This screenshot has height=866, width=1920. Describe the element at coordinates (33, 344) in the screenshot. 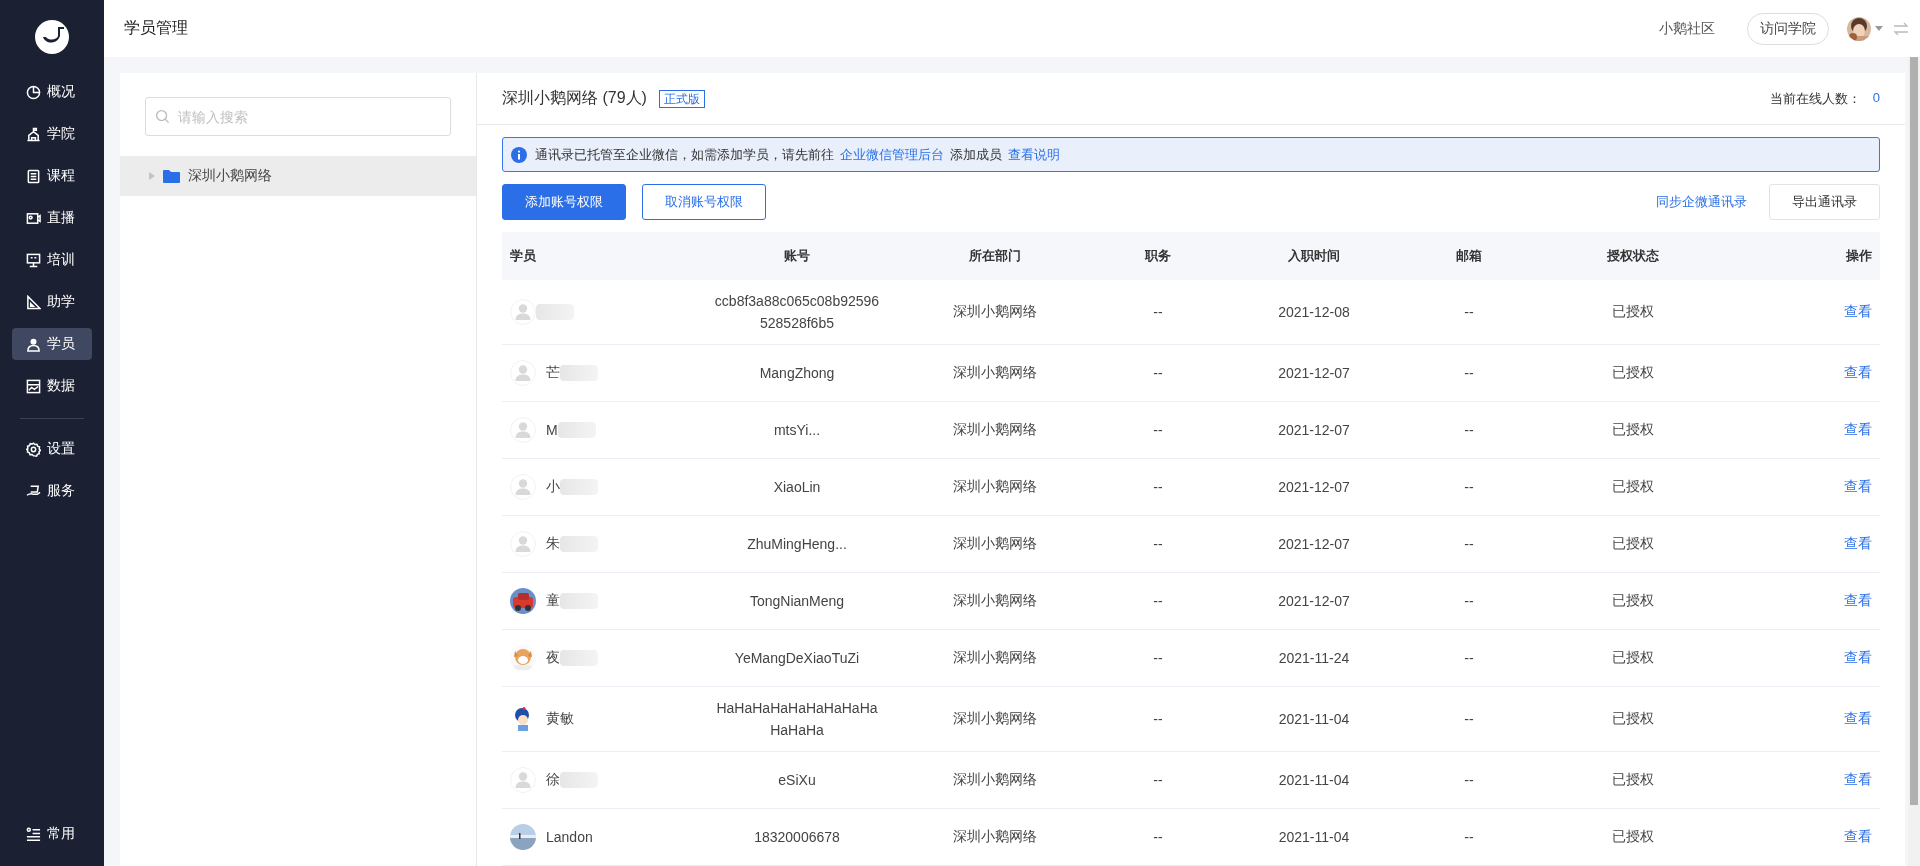

I see `user-icon` at that location.